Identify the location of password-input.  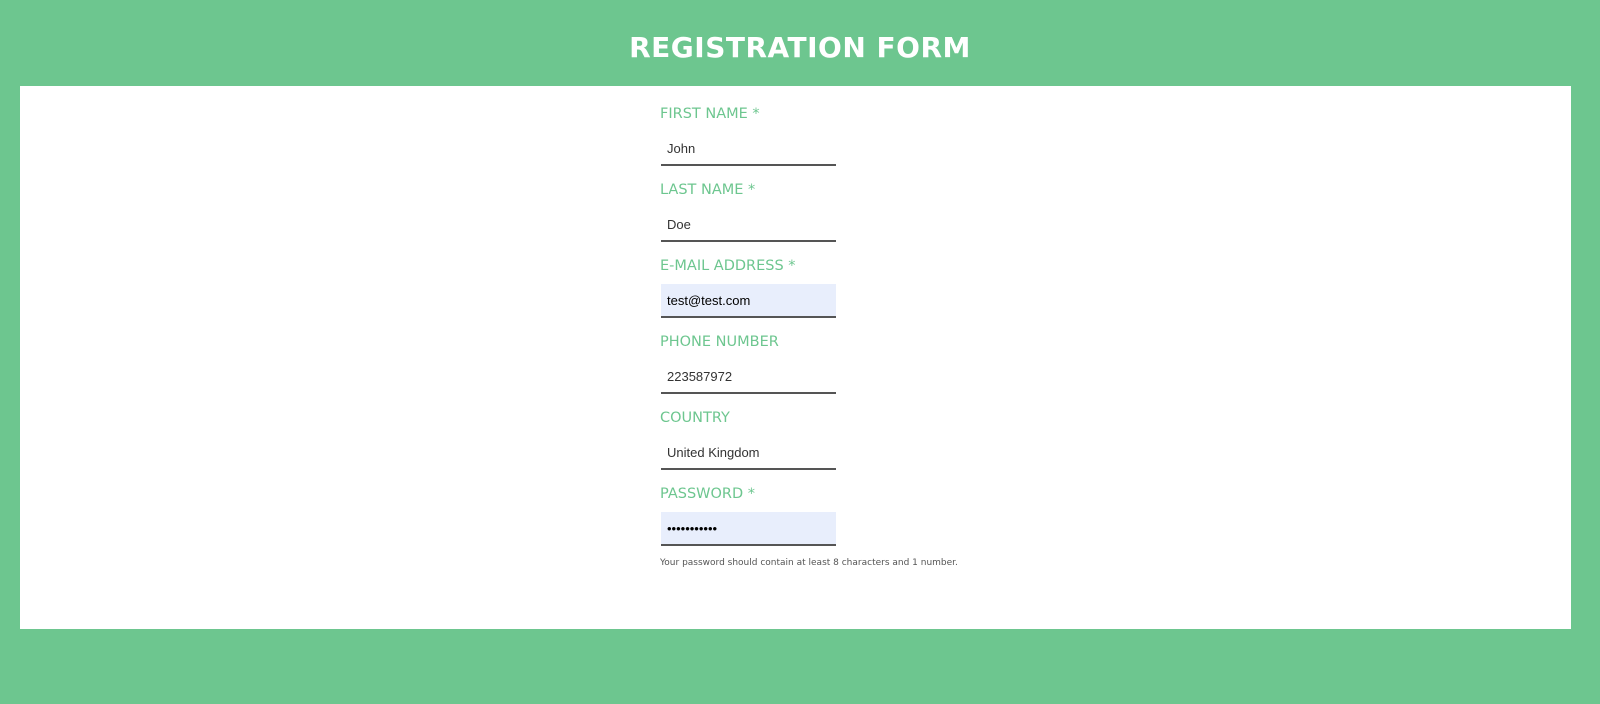
(748, 529).